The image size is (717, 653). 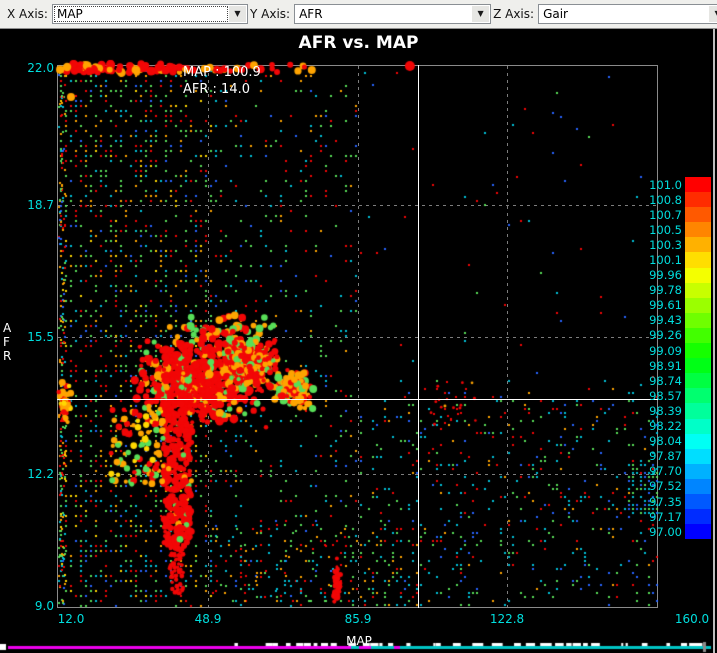 I want to click on legend-value-label: 99.26, so click(x=665, y=335).